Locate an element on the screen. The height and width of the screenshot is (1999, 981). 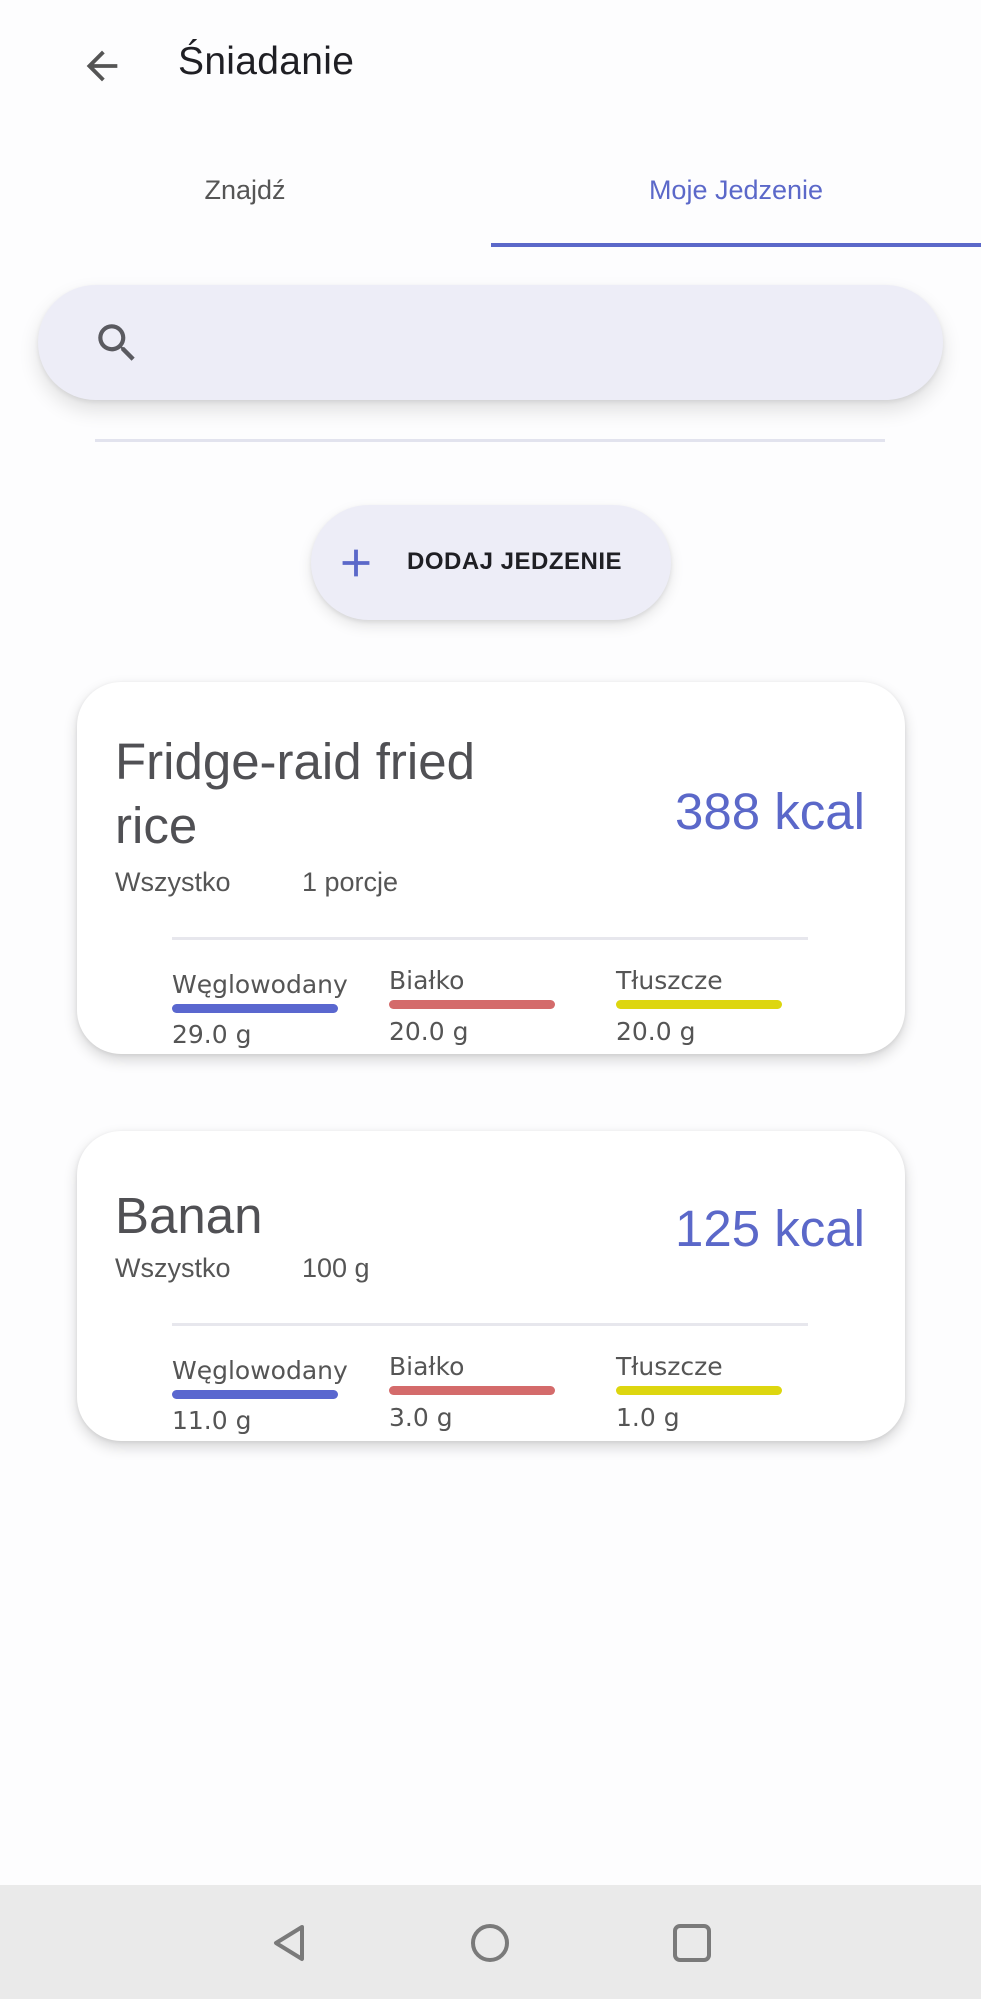
food-kcal: 388 kcal is located at coordinates (770, 811).